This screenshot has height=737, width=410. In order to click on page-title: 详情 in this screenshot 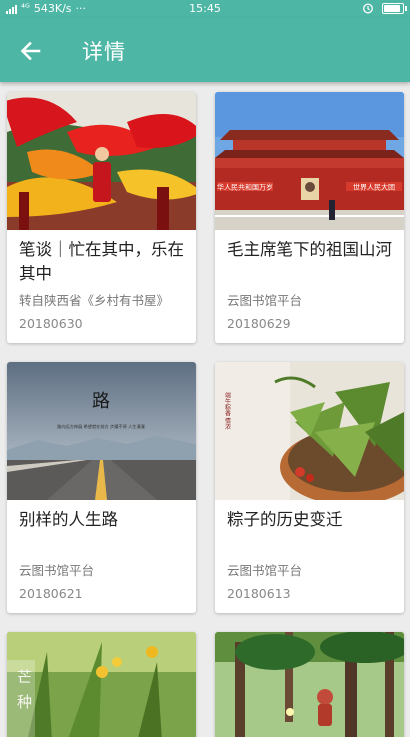, I will do `click(104, 52)`.